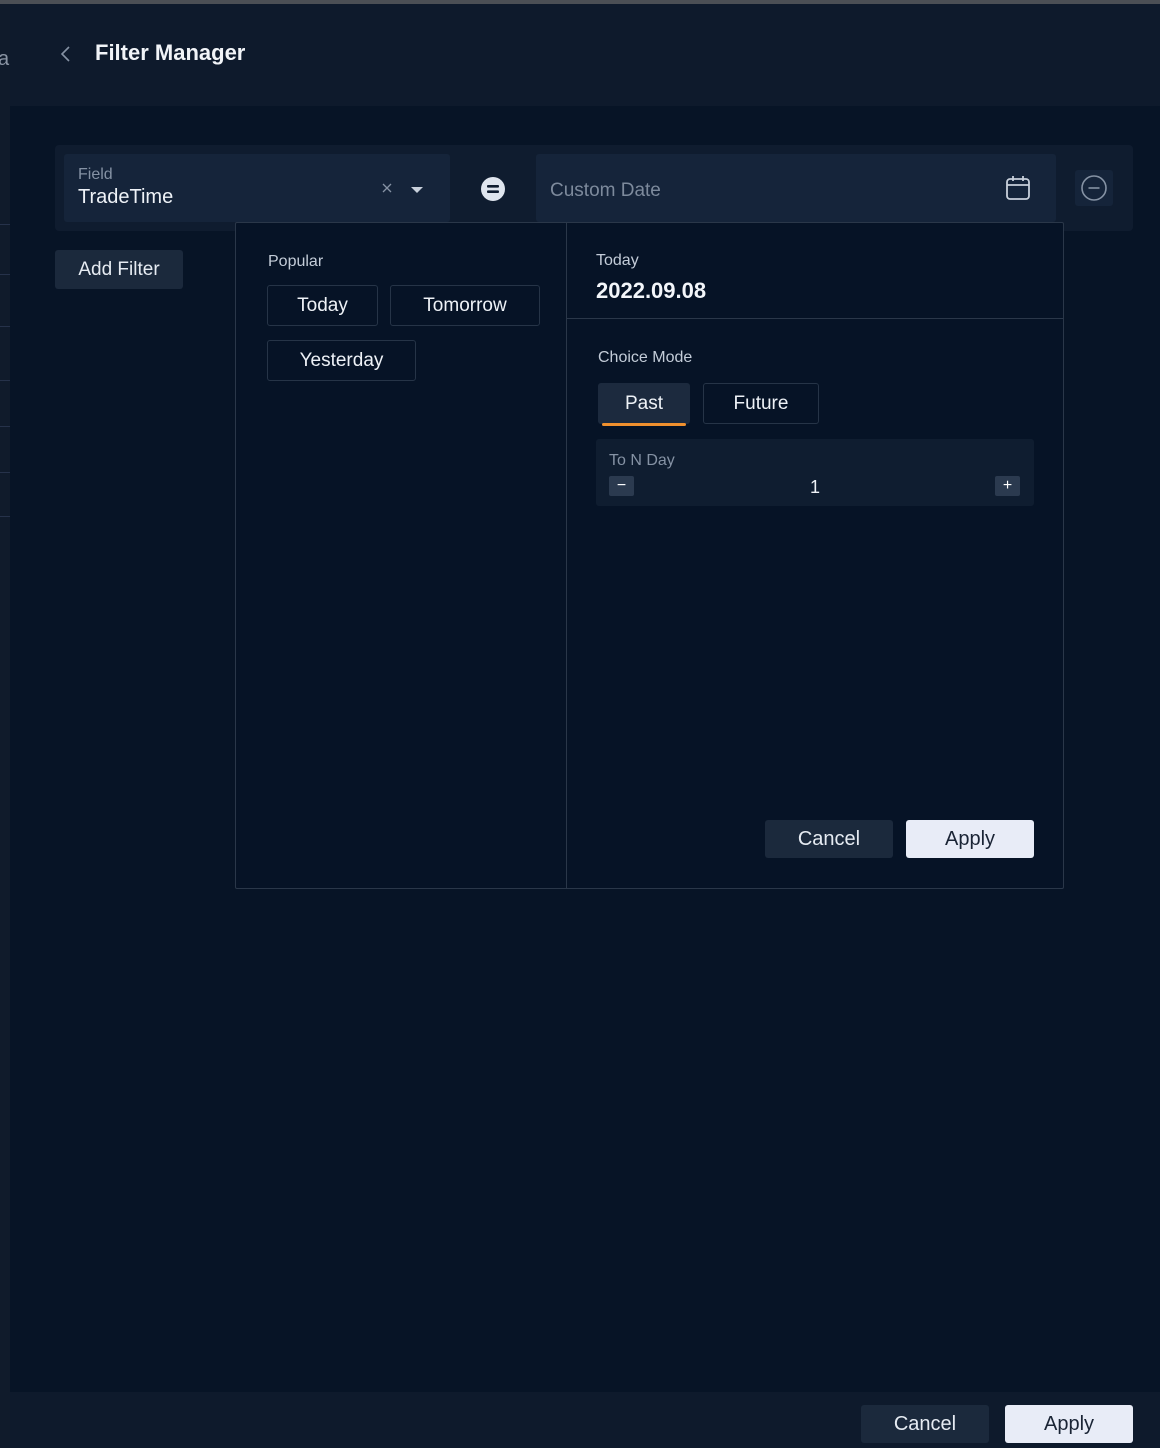 The height and width of the screenshot is (1448, 1160). What do you see at coordinates (605, 190) in the screenshot?
I see `date-placeholder: Custom Date` at bounding box center [605, 190].